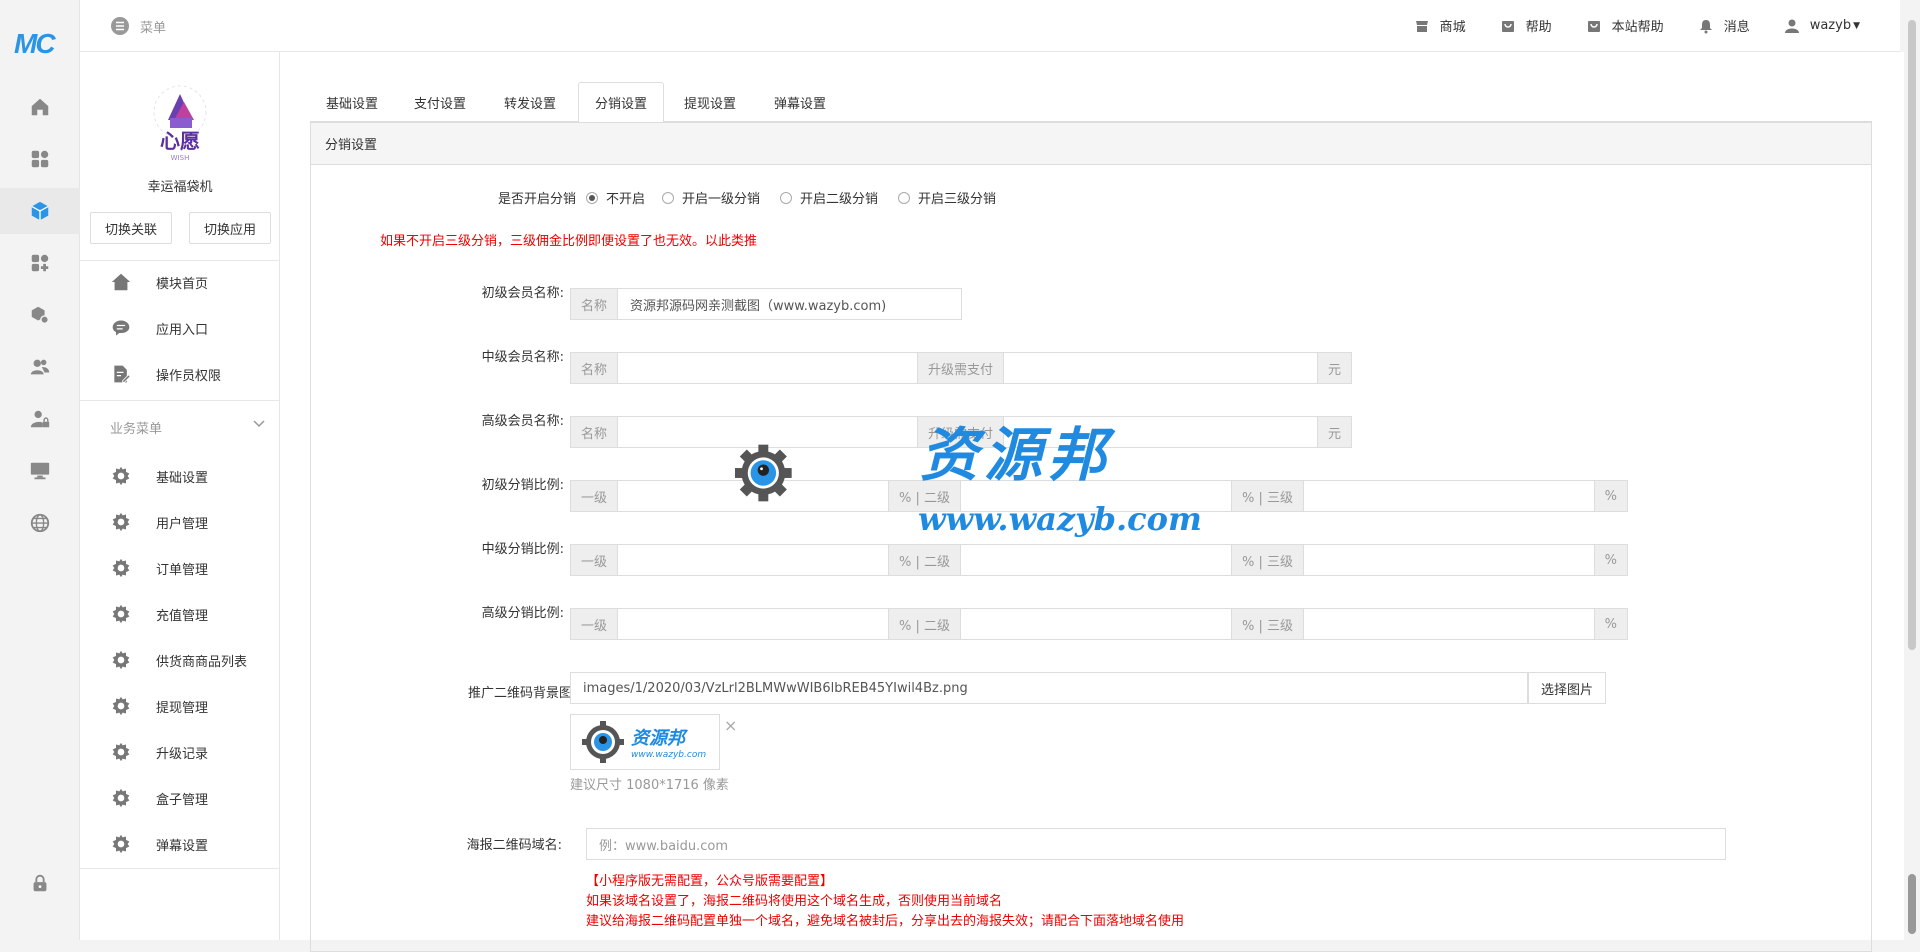  I want to click on chevron-down-icon, so click(259, 425).